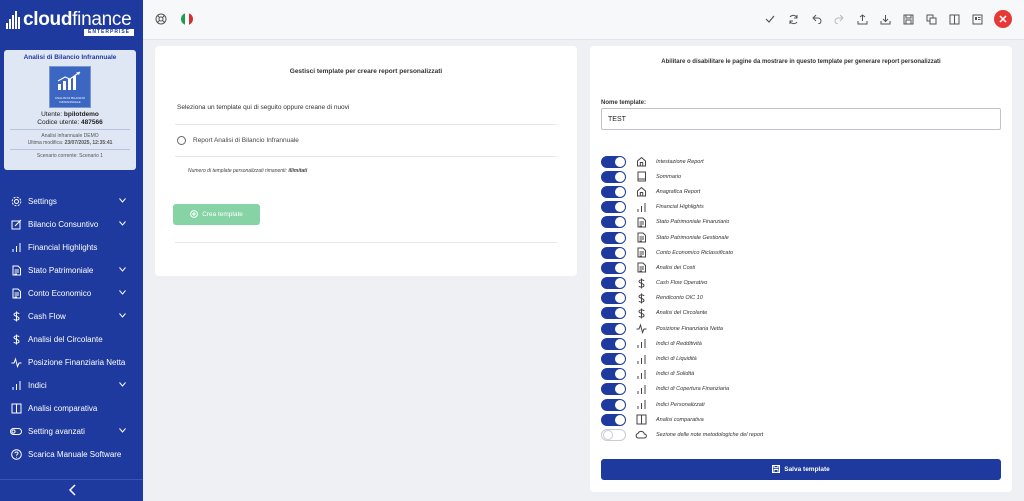  What do you see at coordinates (71, 454) in the screenshot?
I see `sidebar-item-scarica-manuale-software: Scarica Manuale Software` at bounding box center [71, 454].